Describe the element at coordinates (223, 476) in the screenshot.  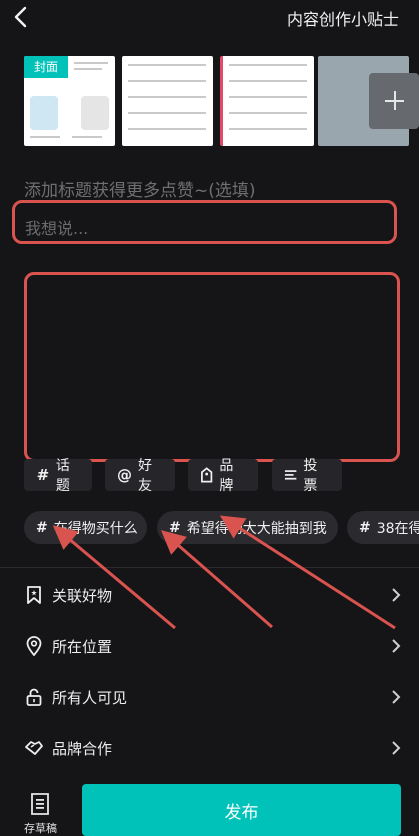
I see `brand-button: 品牌` at that location.